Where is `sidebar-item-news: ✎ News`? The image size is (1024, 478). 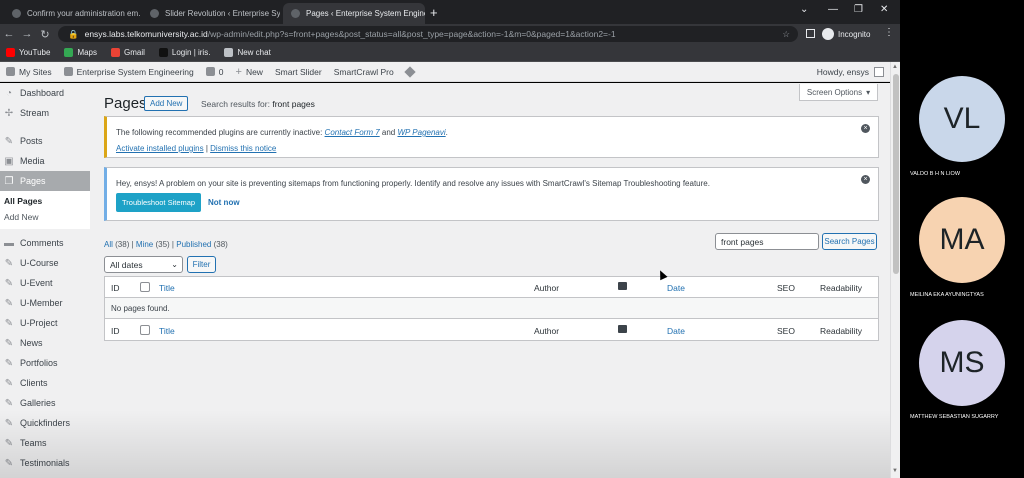 sidebar-item-news: ✎ News is located at coordinates (45, 343).